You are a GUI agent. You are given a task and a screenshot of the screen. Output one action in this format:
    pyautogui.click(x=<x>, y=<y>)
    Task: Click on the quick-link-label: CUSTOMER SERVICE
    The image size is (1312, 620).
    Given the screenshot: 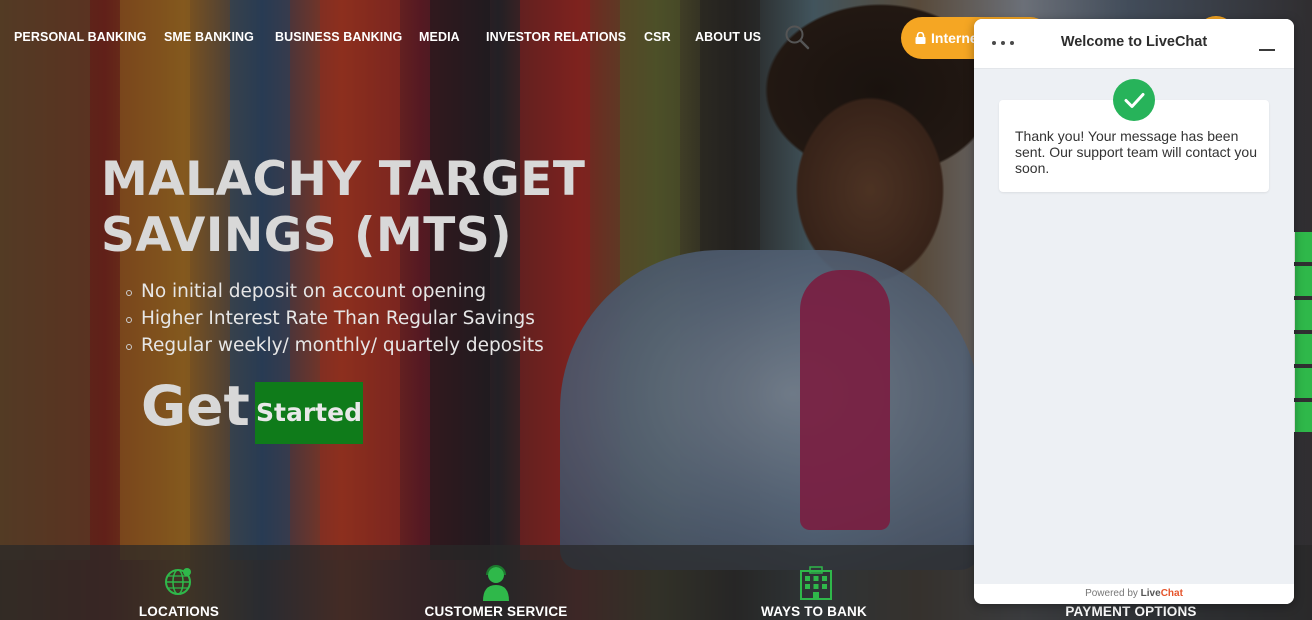 What is the action you would take?
    pyautogui.click(x=496, y=611)
    